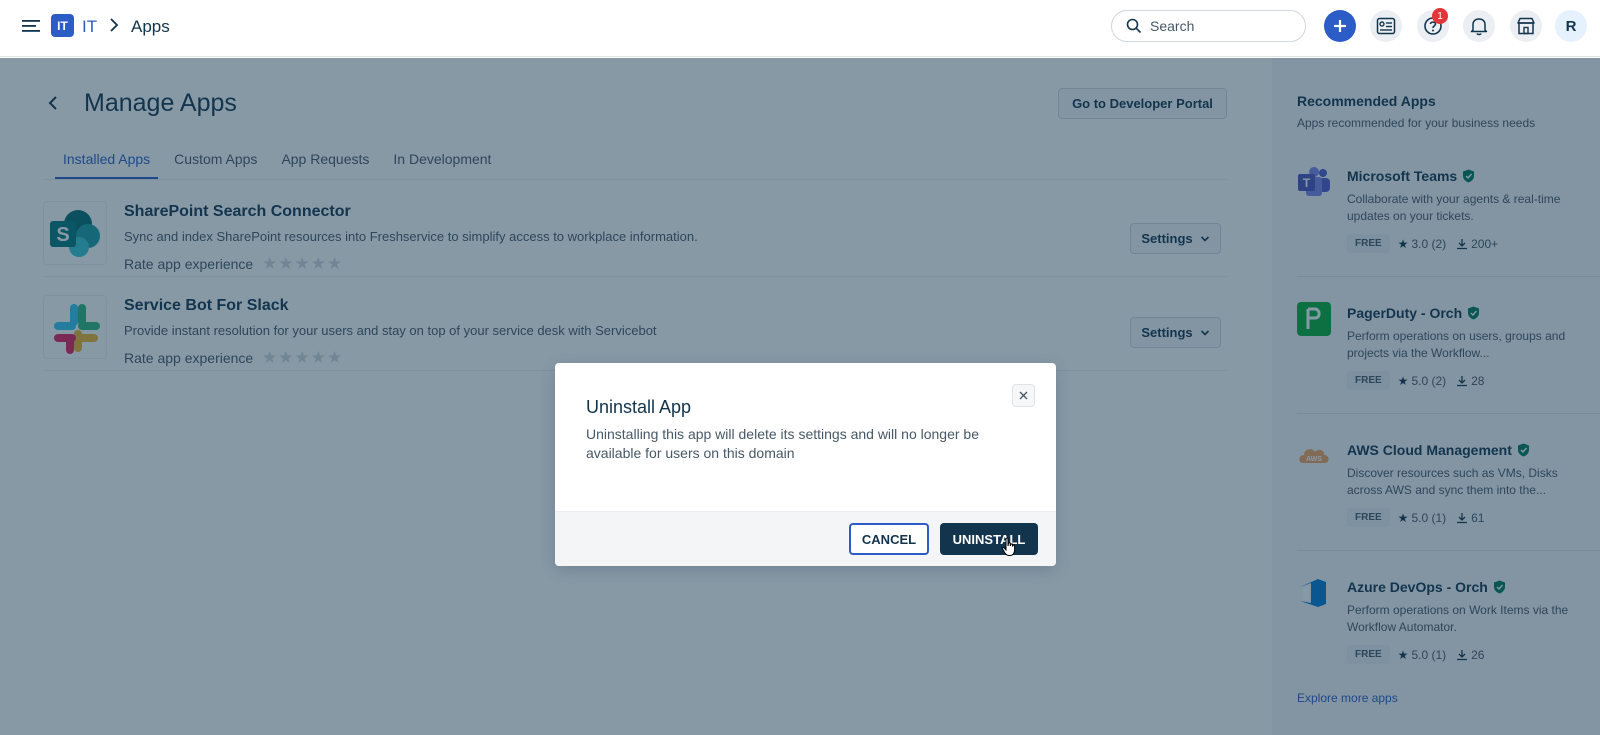 The height and width of the screenshot is (735, 1600). Describe the element at coordinates (805, 538) in the screenshot. I see `dialog-footer: CANCEL UNINSTALL` at that location.